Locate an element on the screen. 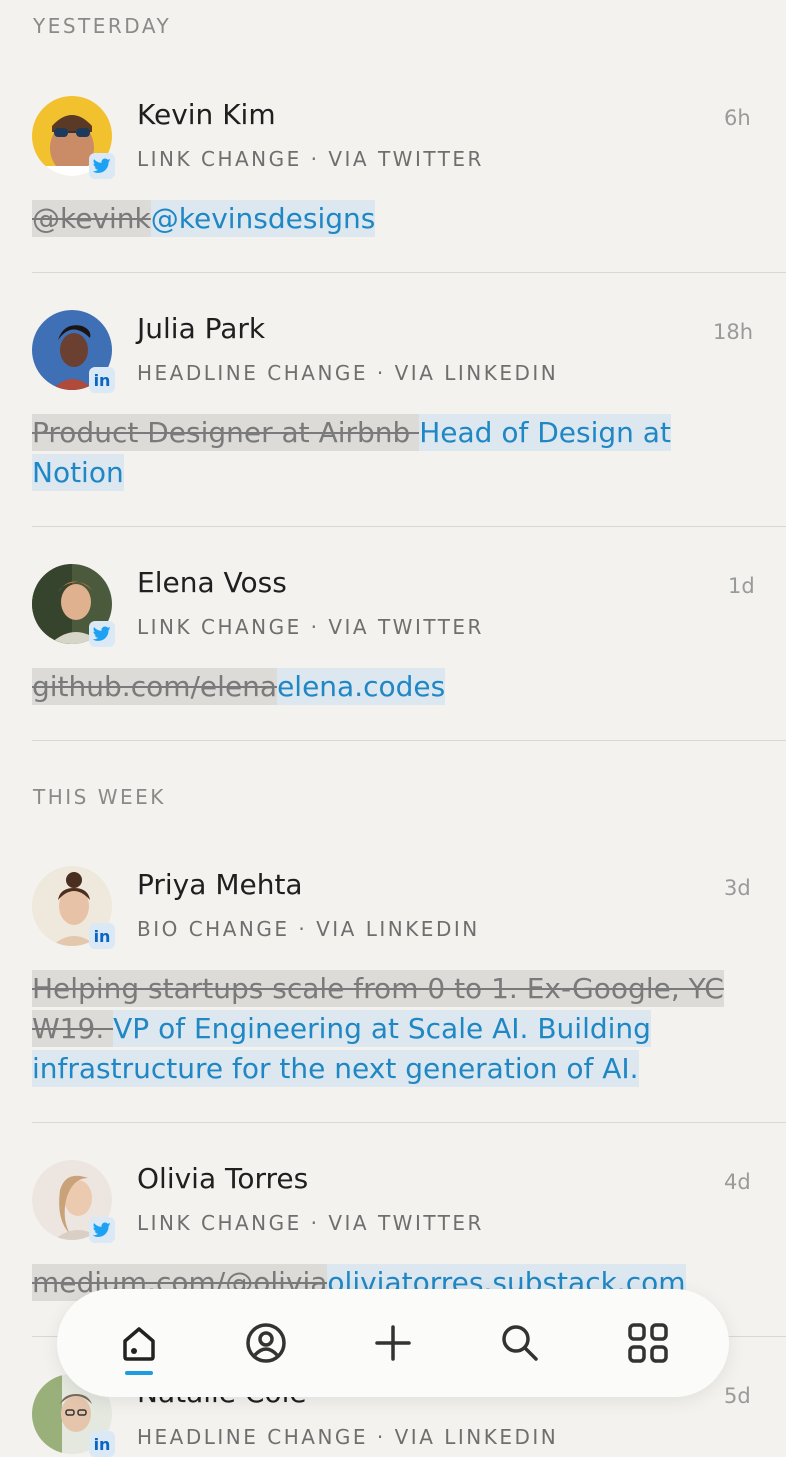 This screenshot has height=1457, width=786. profile-icon is located at coordinates (266, 1343).